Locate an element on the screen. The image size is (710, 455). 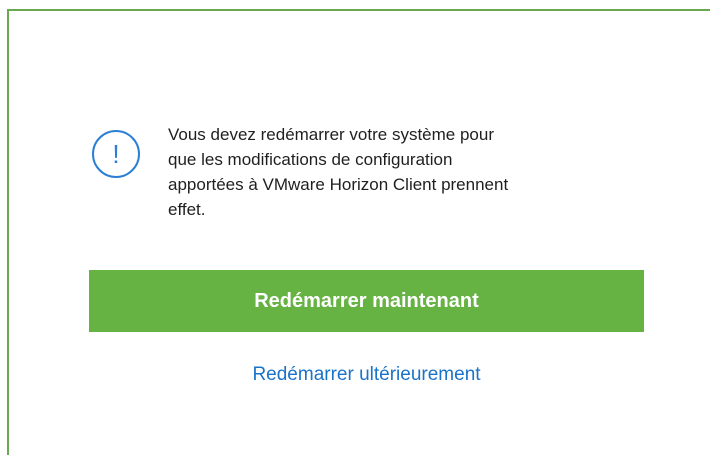
restart-now-button: Redémarrer maintenant is located at coordinates (366, 301).